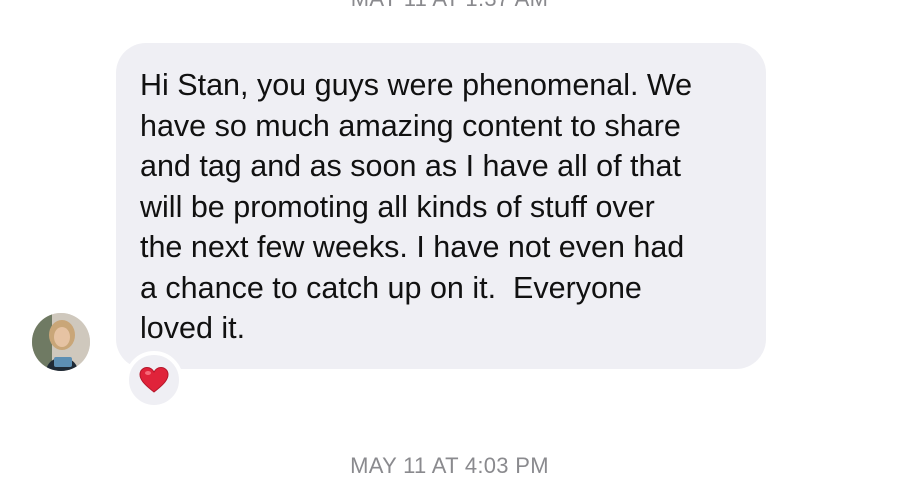 This screenshot has width=899, height=495. What do you see at coordinates (449, 6) in the screenshot?
I see `timestamp-top: MAY 11 AT 1:37 AM` at bounding box center [449, 6].